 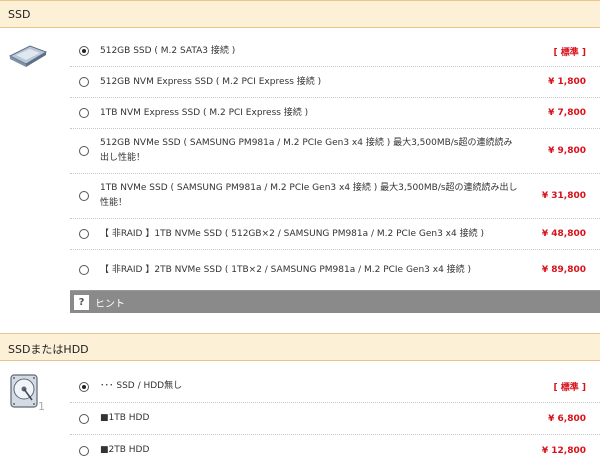 I want to click on hdd-option: ･･･ SSD / HDD無し [ 標準 ], so click(x=335, y=387).